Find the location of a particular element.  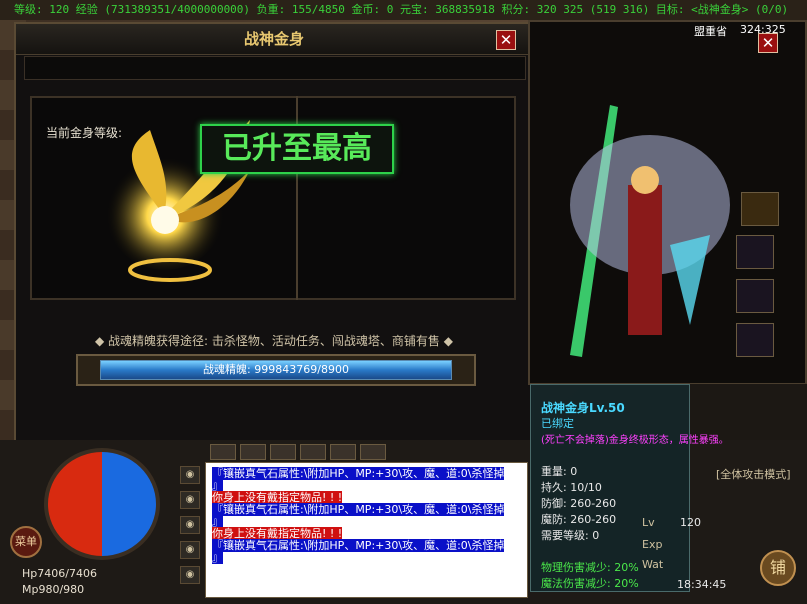

character-close-button: ✕ is located at coordinates (768, 43).